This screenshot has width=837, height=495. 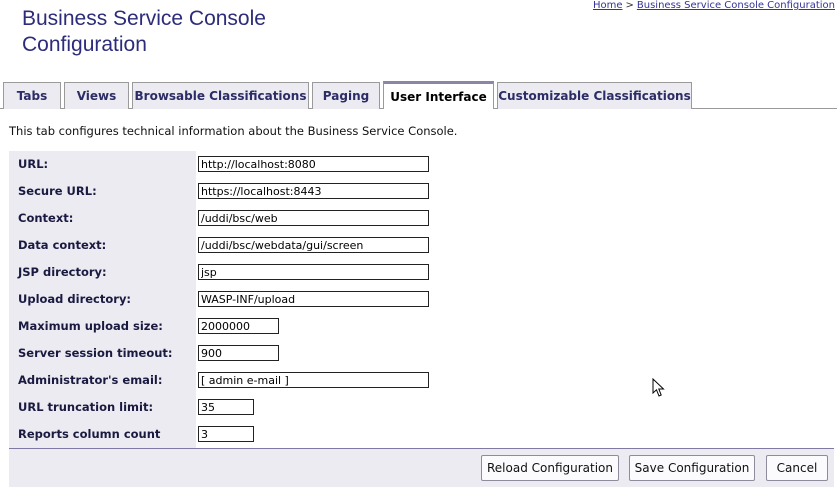 I want to click on field-row-context: Context:, so click(x=421, y=218).